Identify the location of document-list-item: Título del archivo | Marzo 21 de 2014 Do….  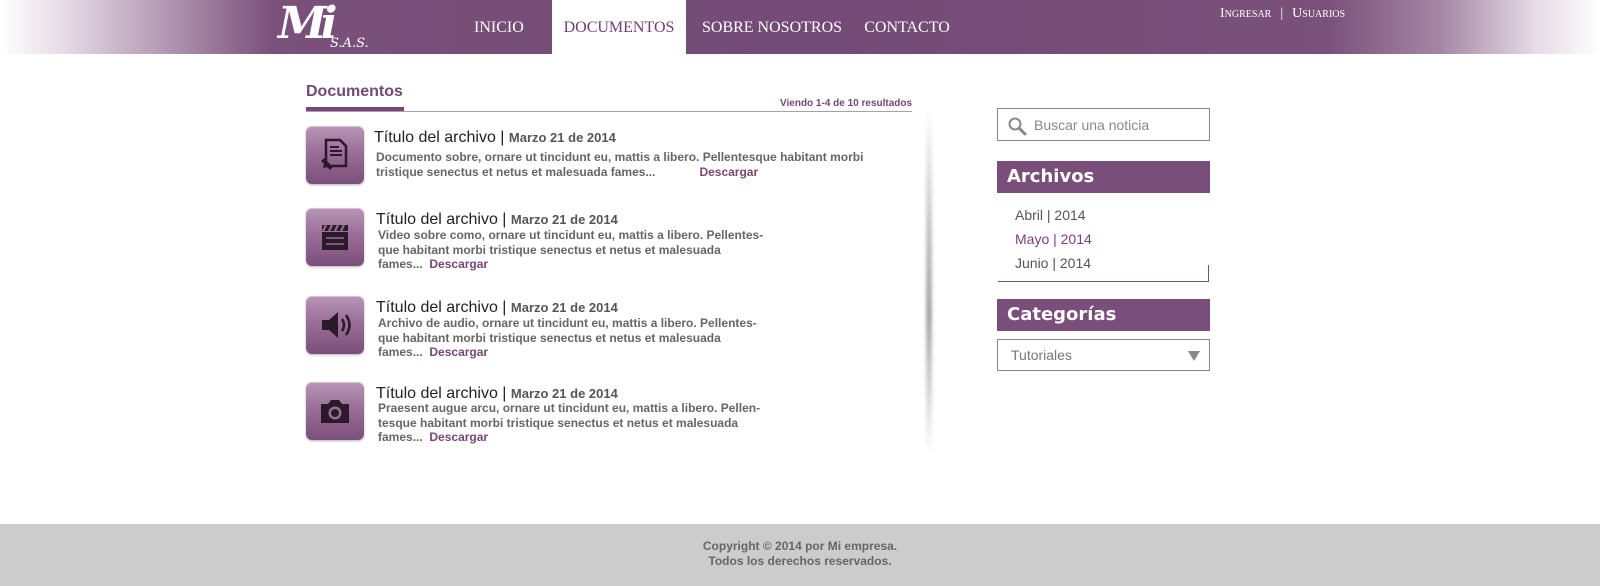
(606, 156).